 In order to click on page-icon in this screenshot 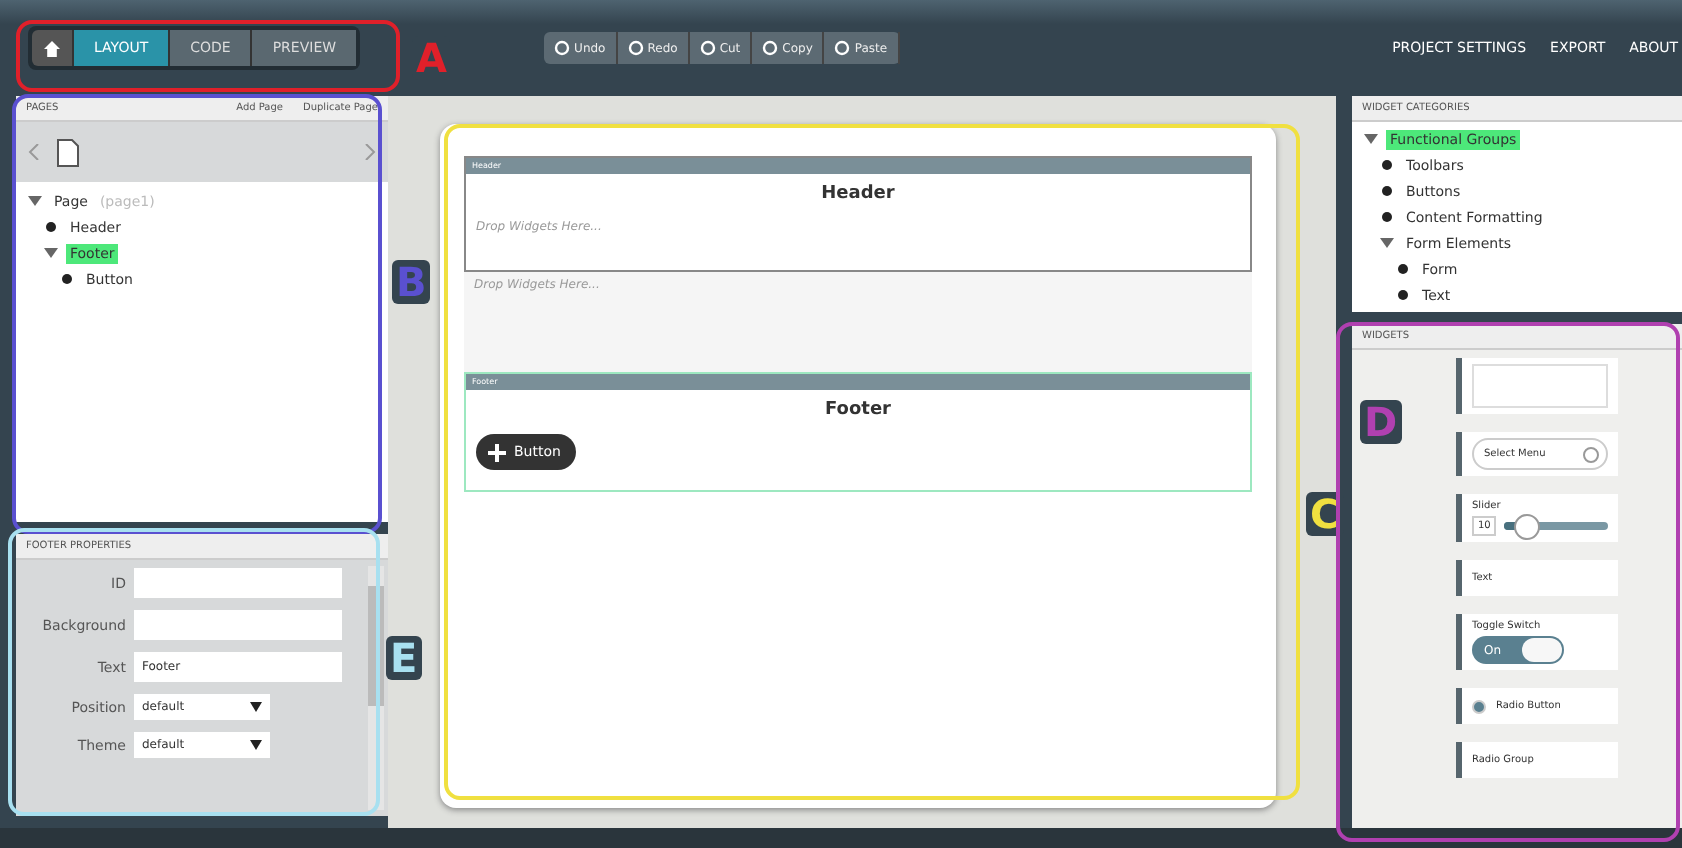, I will do `click(68, 152)`.